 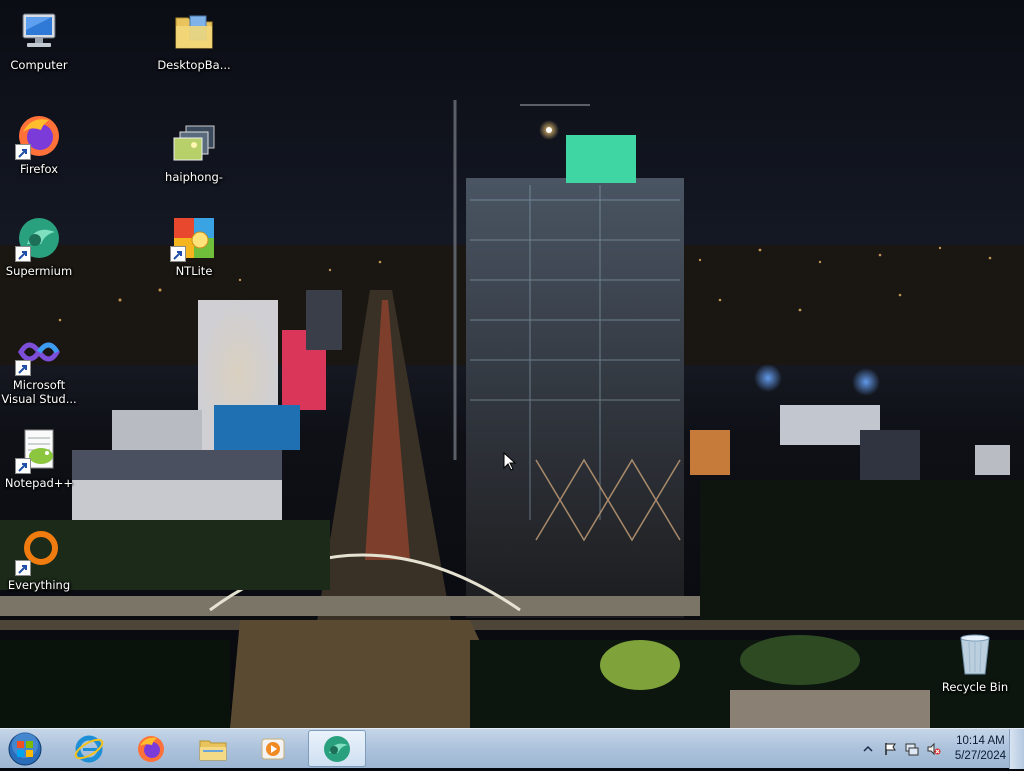 I want to click on internet-explorer-icon, so click(x=89, y=748).